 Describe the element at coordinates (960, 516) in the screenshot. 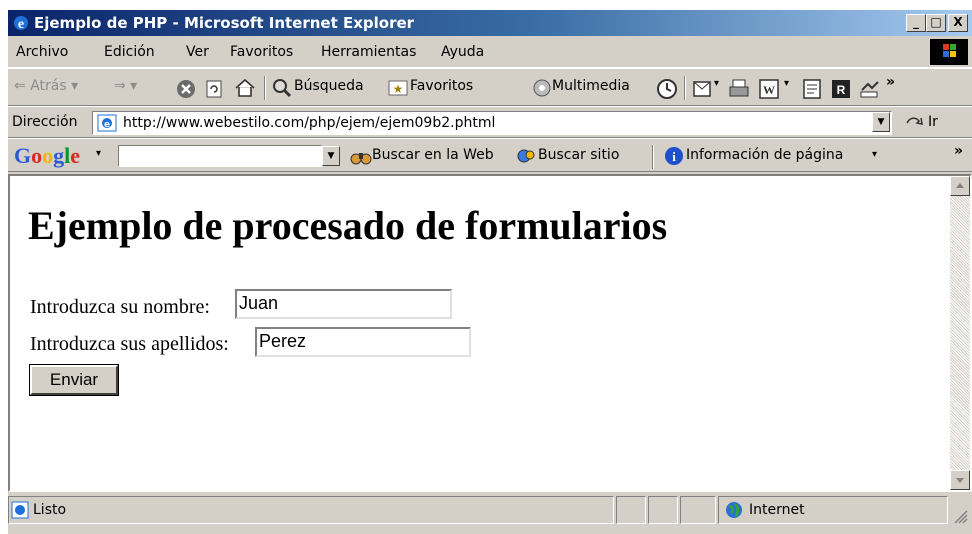

I see `resize-grip-icon` at that location.